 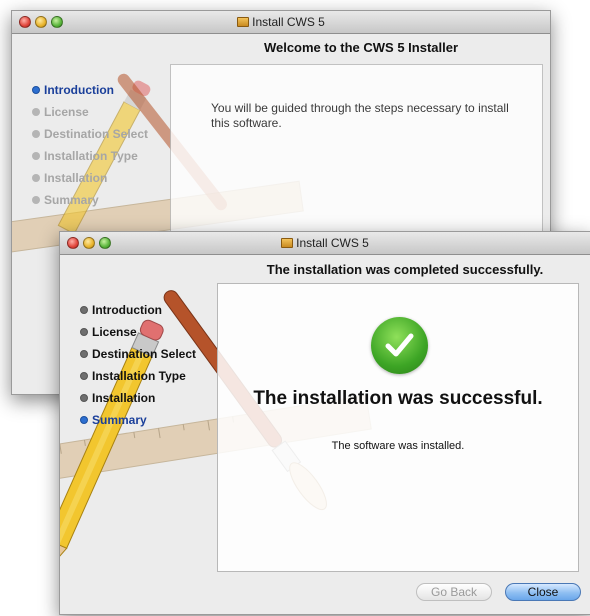 I want to click on result-title: The installation was successful., so click(x=398, y=398).